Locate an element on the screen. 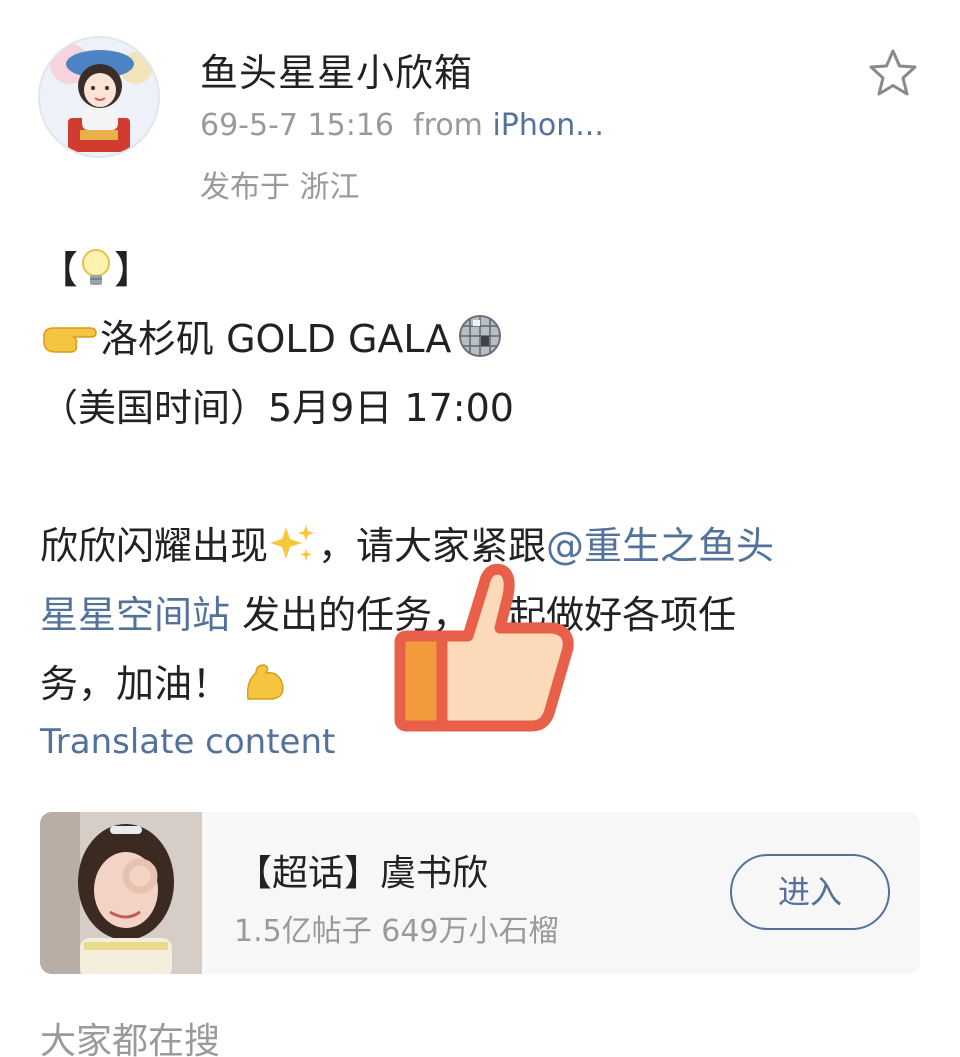 The image size is (960, 1057). sparkles-icon is located at coordinates (293, 552).